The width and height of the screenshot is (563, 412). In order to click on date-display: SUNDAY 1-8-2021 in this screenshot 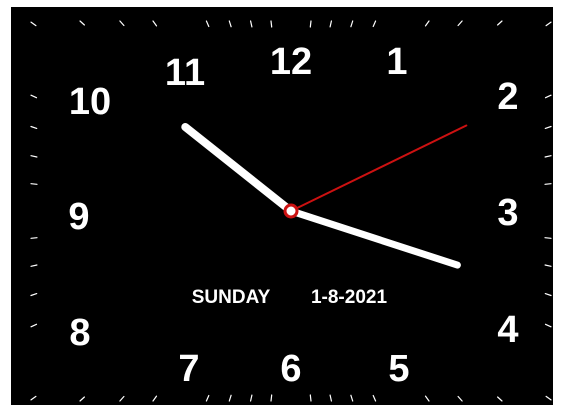, I will do `click(290, 297)`.